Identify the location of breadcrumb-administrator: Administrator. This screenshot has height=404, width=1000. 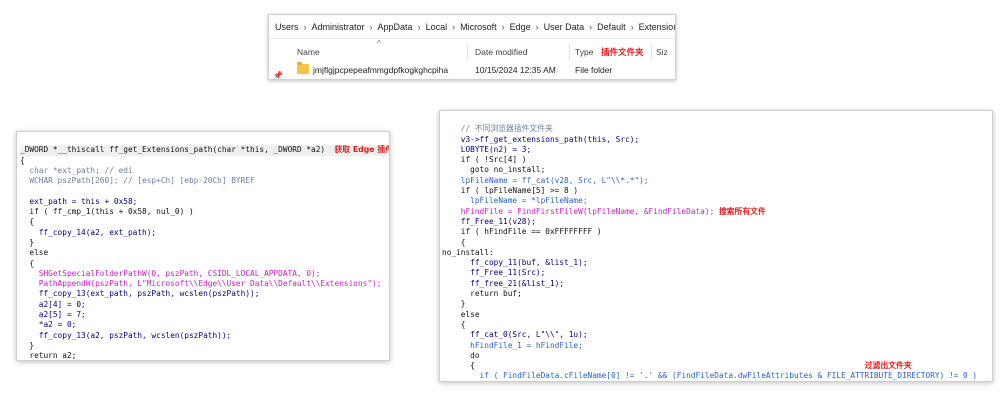
(338, 27).